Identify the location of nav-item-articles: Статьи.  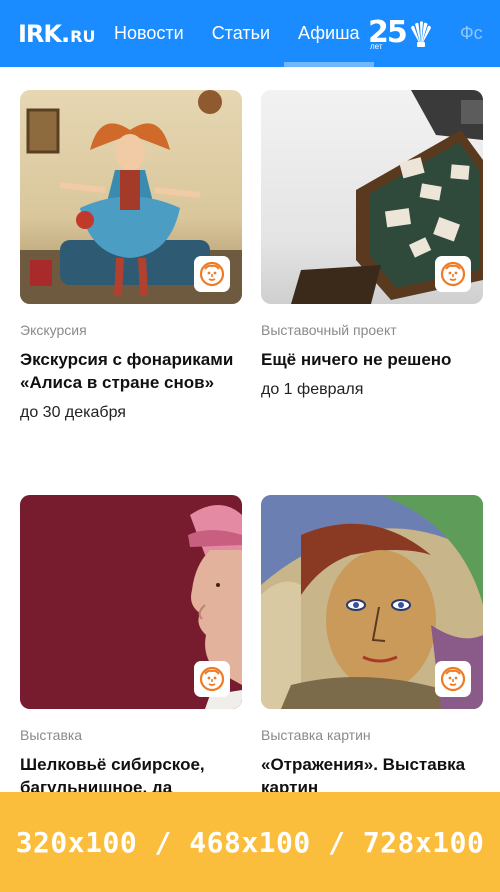
(241, 33).